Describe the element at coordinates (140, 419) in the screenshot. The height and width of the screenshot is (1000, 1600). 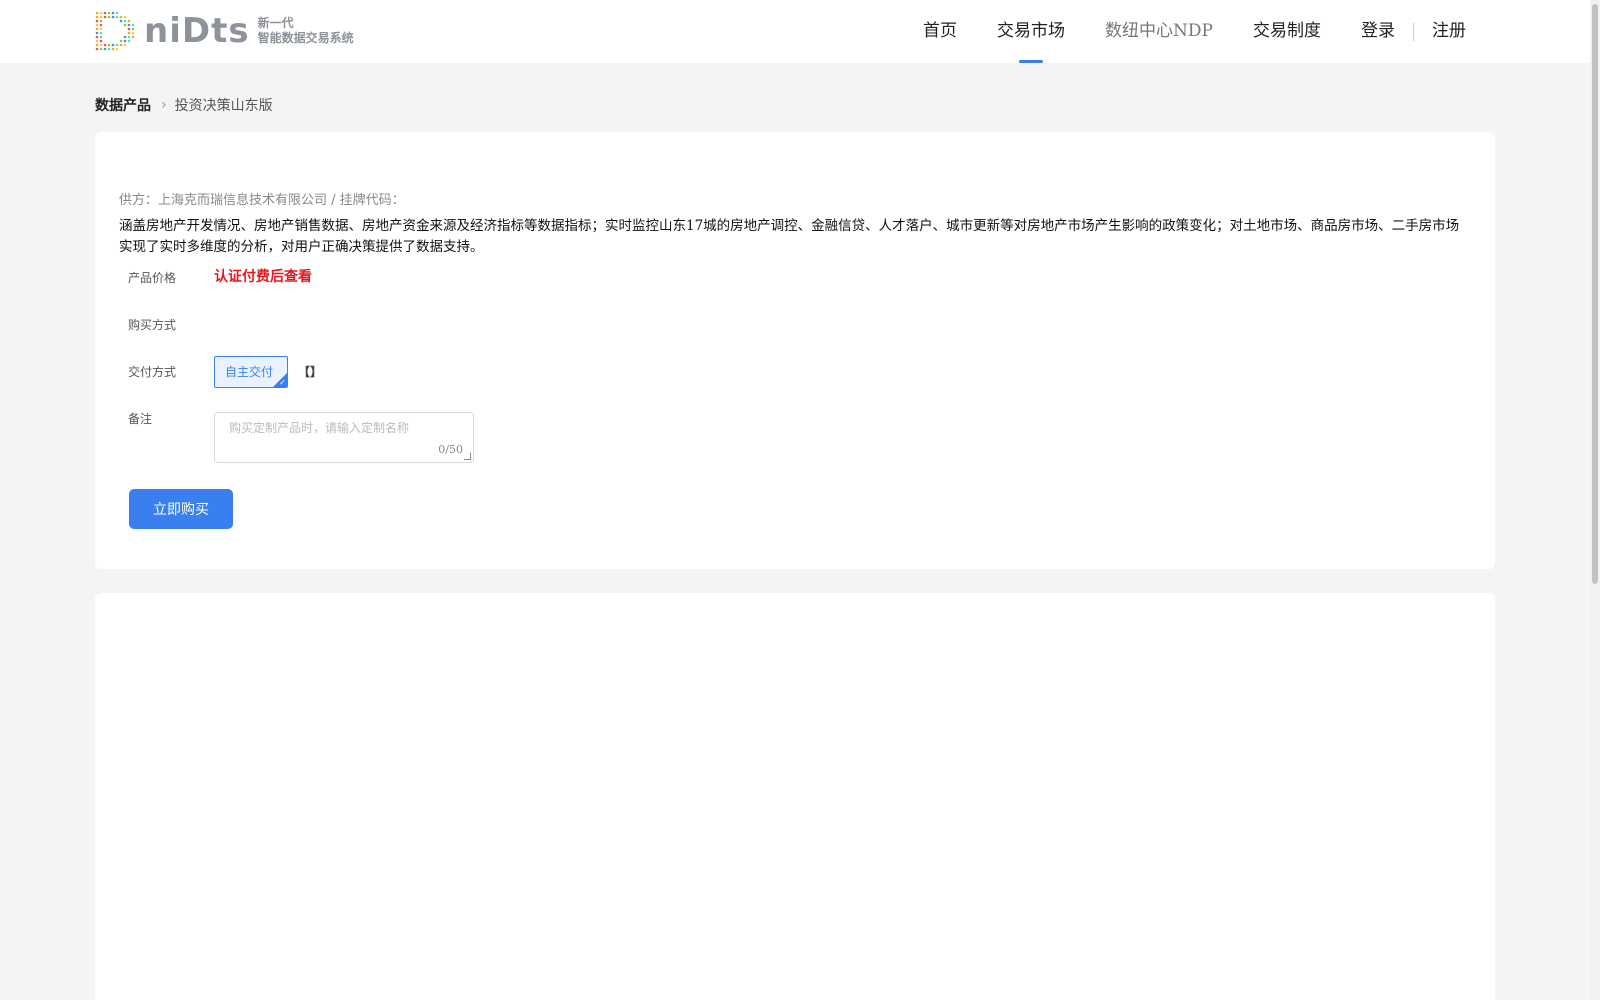
I see `remark-label: 备注` at that location.